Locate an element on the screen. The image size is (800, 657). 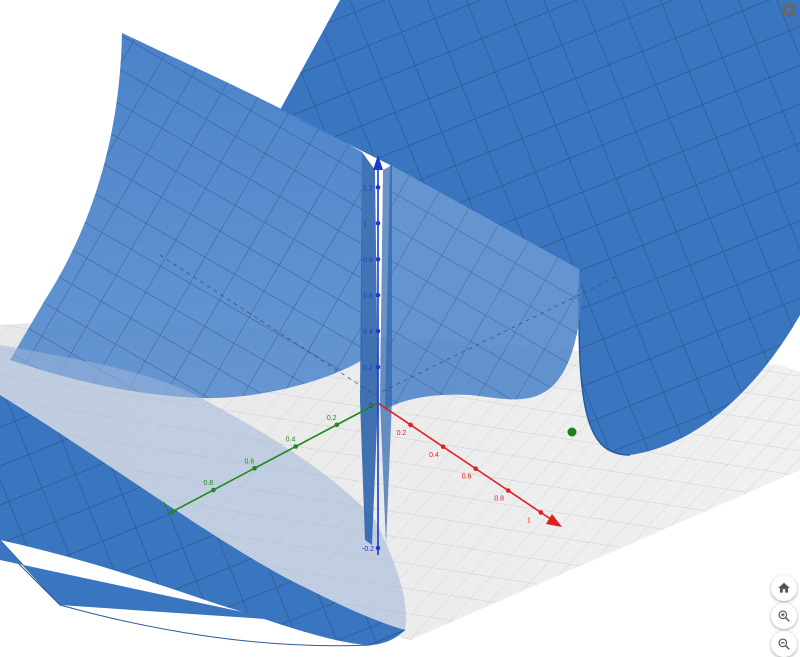
z-tick-label-negative: -0.2 is located at coordinates (368, 549).